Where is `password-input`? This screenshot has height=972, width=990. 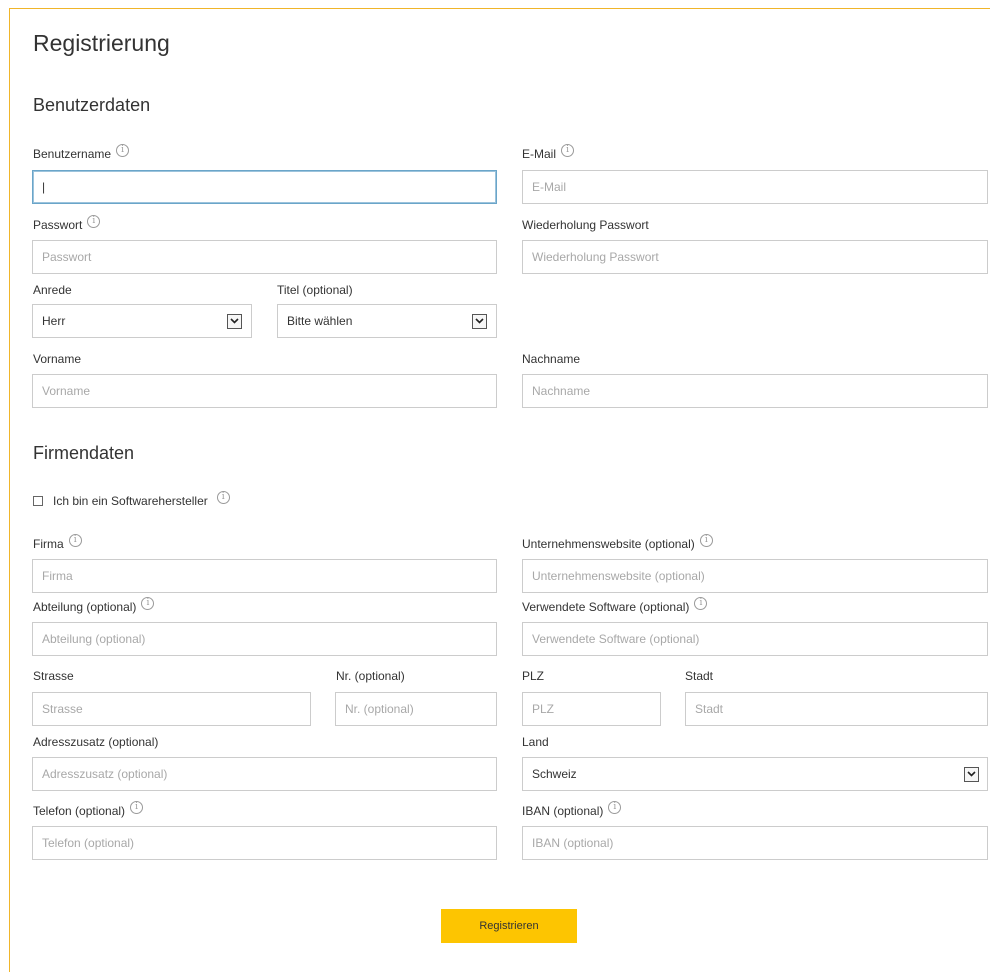
password-input is located at coordinates (264, 257).